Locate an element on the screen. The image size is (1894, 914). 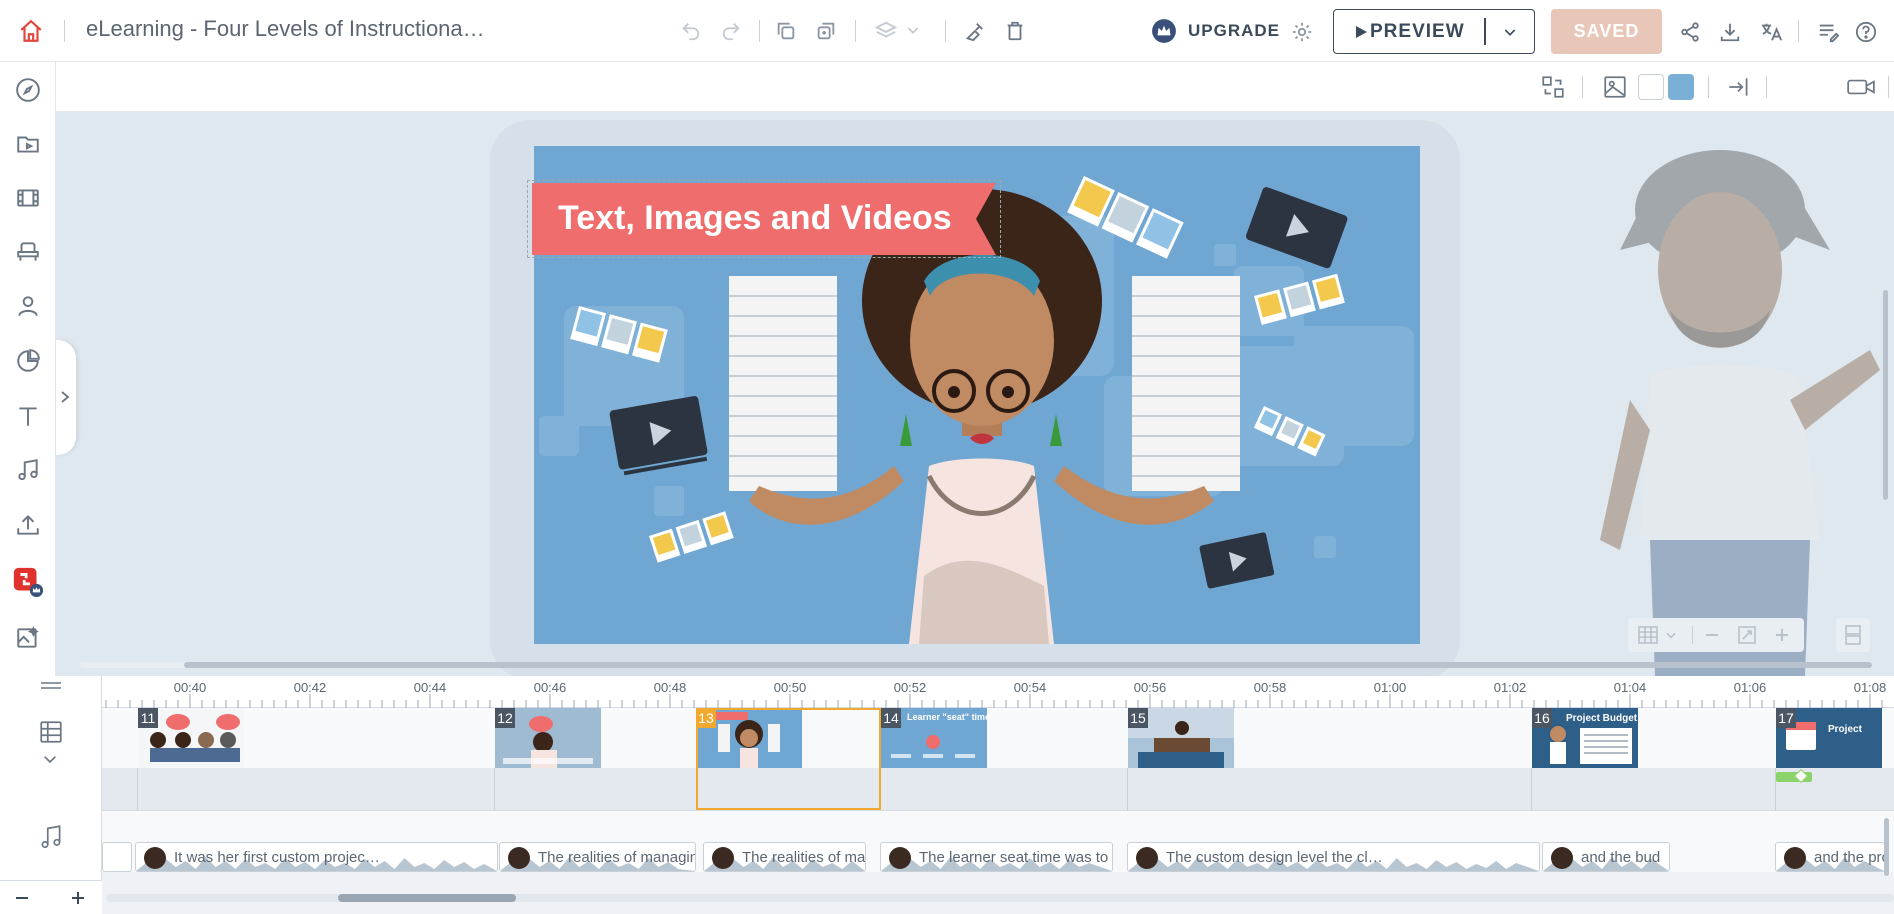
video-icon is located at coordinates (1861, 87).